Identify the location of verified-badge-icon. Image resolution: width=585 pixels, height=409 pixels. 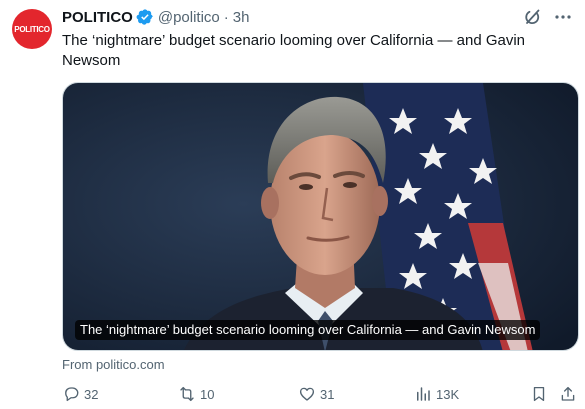
(145, 17).